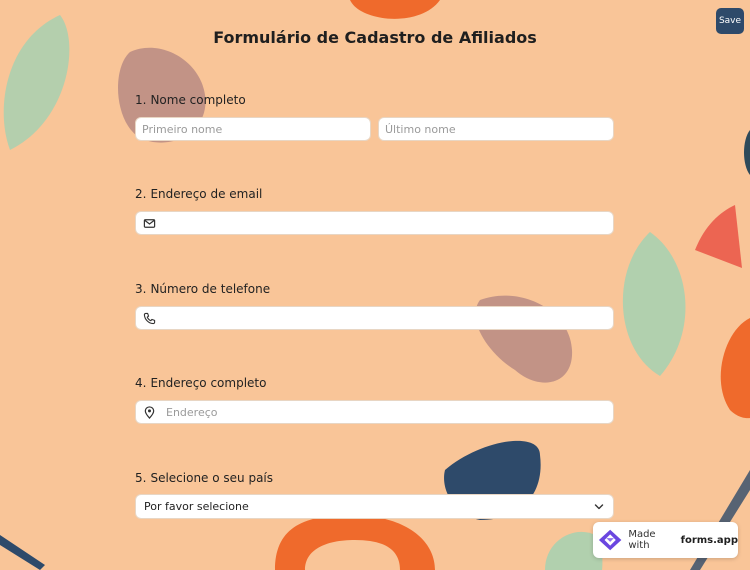 The width and height of the screenshot is (750, 570). I want to click on question-address: 4. Endereço completo, so click(200, 383).